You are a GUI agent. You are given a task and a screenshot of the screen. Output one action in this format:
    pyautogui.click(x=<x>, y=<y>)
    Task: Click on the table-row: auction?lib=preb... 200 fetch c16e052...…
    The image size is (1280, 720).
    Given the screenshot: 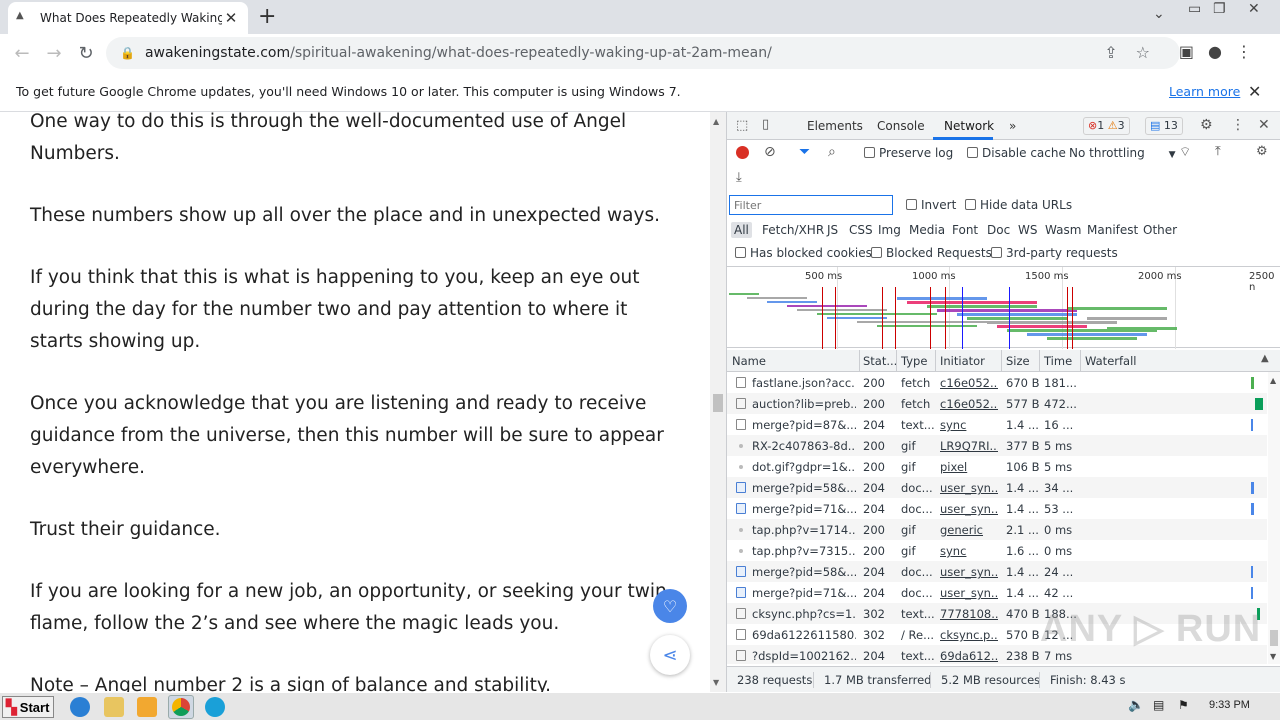 What is the action you would take?
    pyautogui.click(x=997, y=403)
    